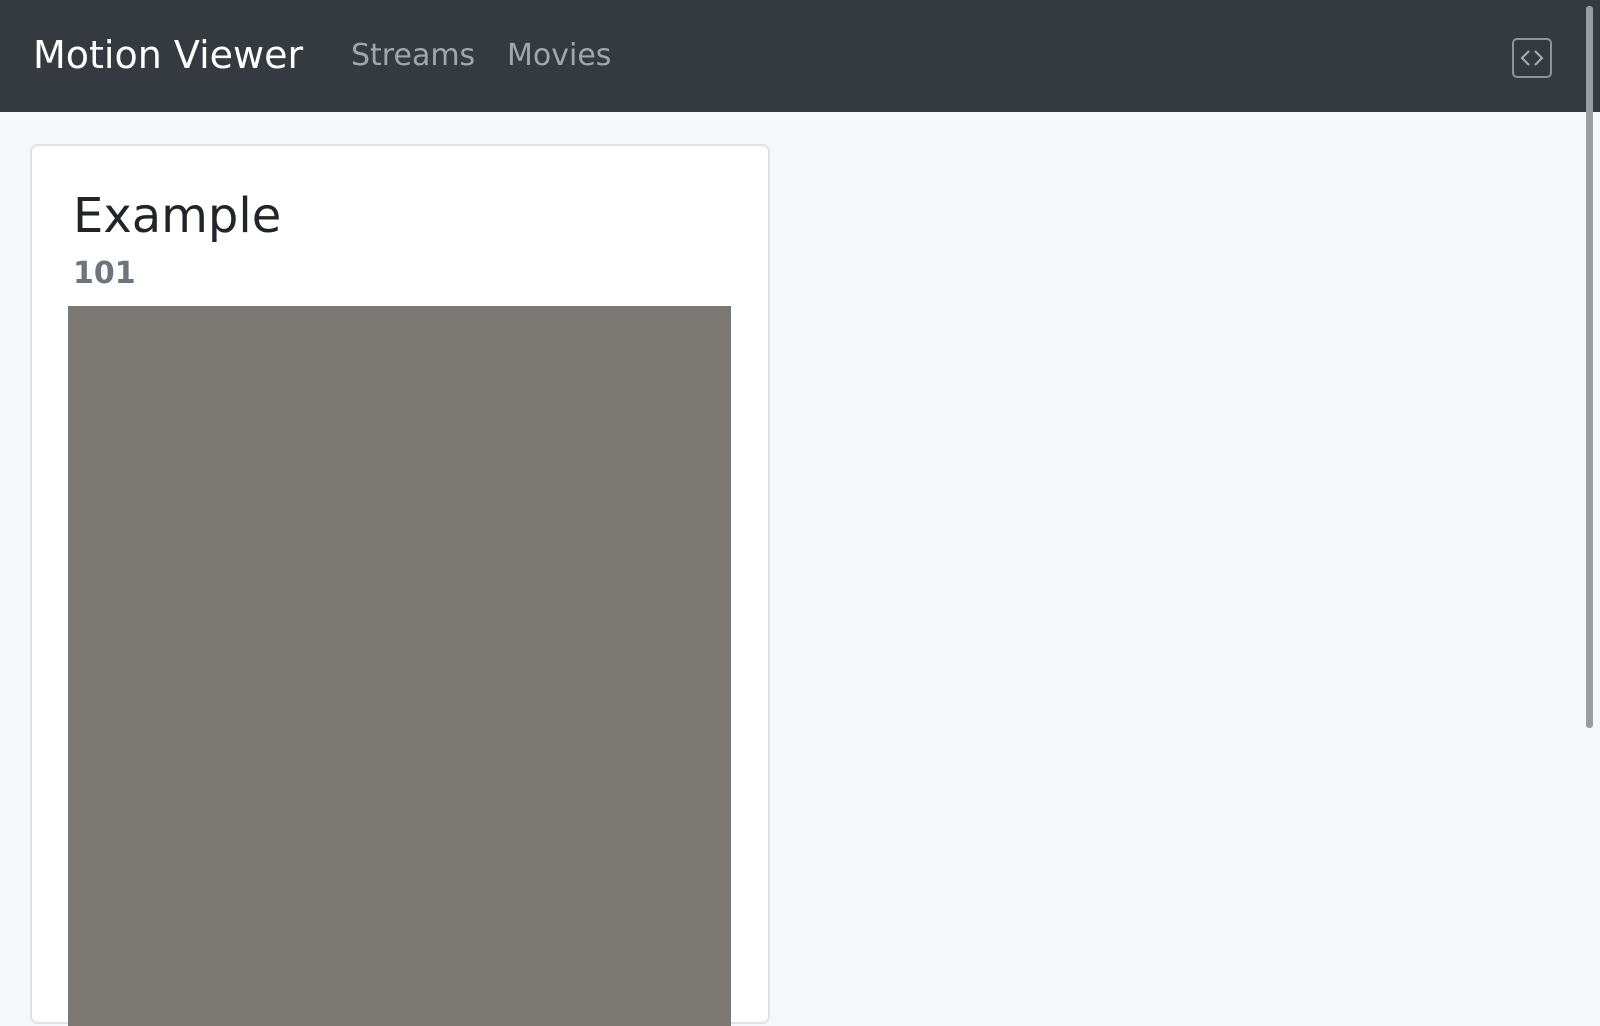 The height and width of the screenshot is (1026, 1600). What do you see at coordinates (168, 55) in the screenshot?
I see `brand-title: Motion Viewer` at bounding box center [168, 55].